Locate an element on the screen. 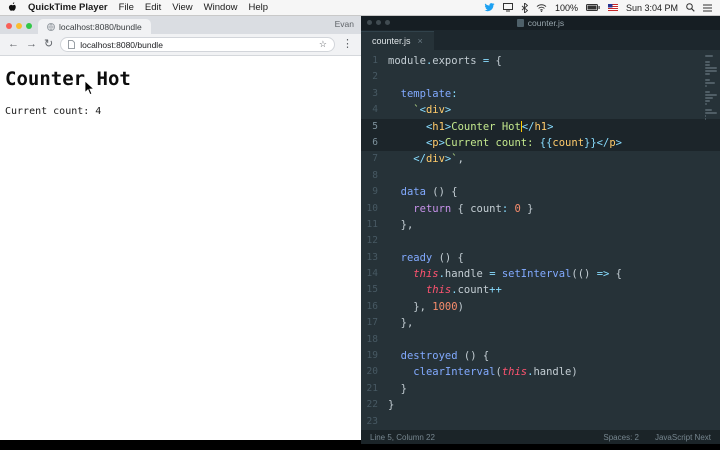 This screenshot has width=720, height=450. browser-tab: localhost:8080/bundle is located at coordinates (94, 26).